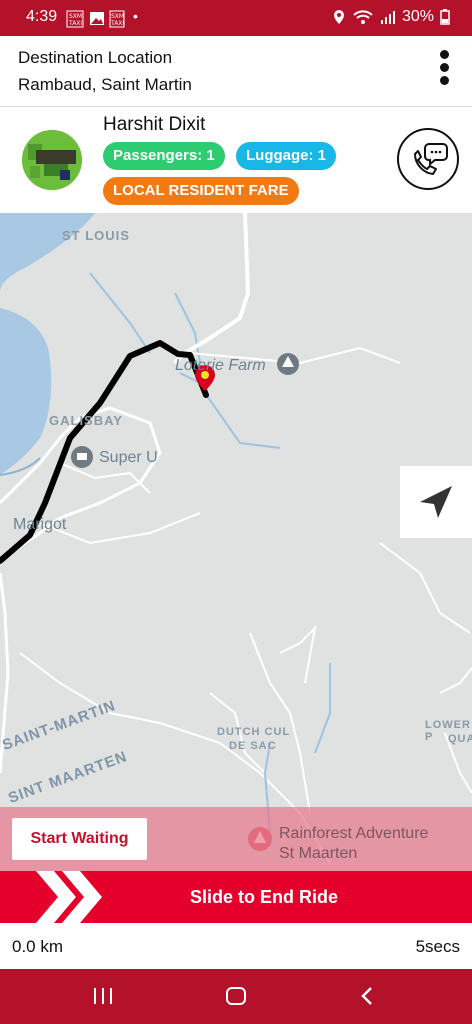 The width and height of the screenshot is (472, 1024). I want to click on notification-icons: SXM TAXI SXM TAXI, so click(96, 20).